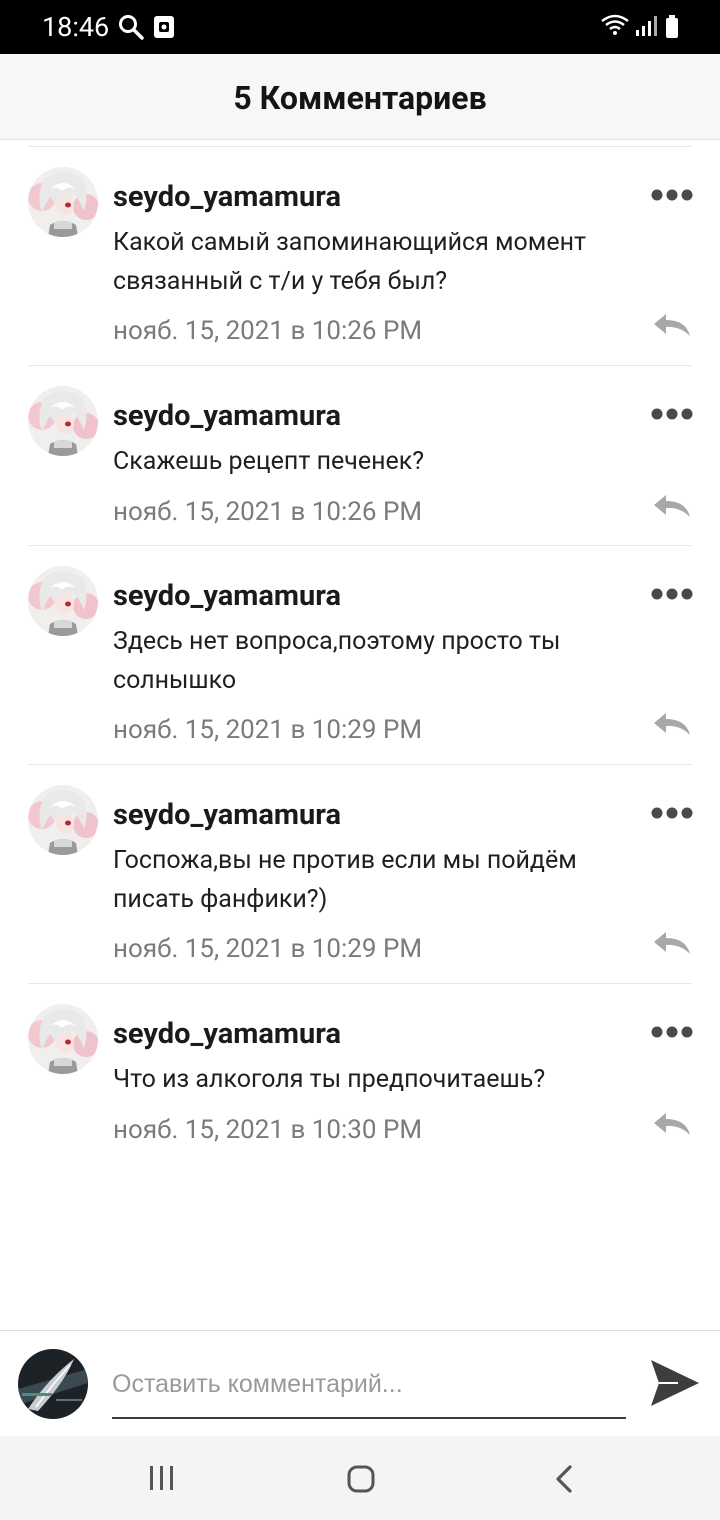  I want to click on comment-composer, so click(360, 1383).